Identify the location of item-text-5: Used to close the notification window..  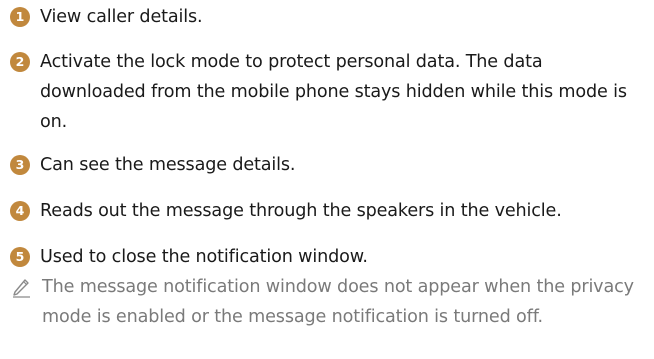
(204, 257).